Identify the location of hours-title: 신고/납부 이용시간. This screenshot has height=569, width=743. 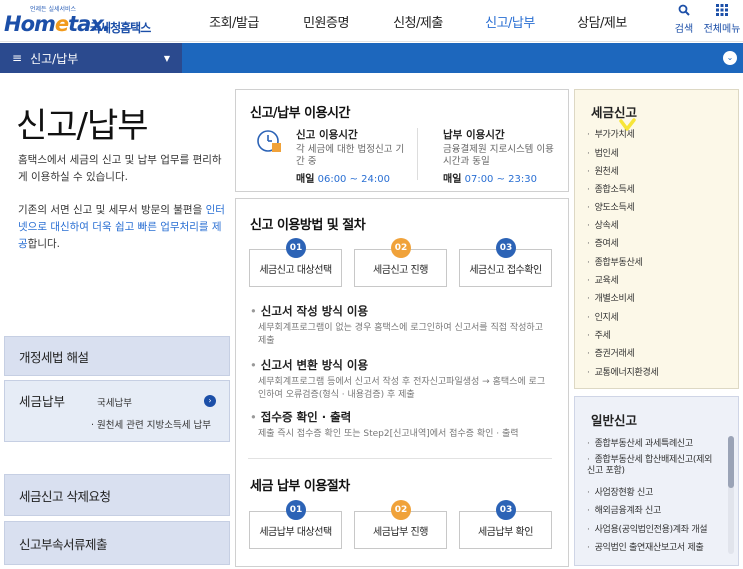
(300, 113).